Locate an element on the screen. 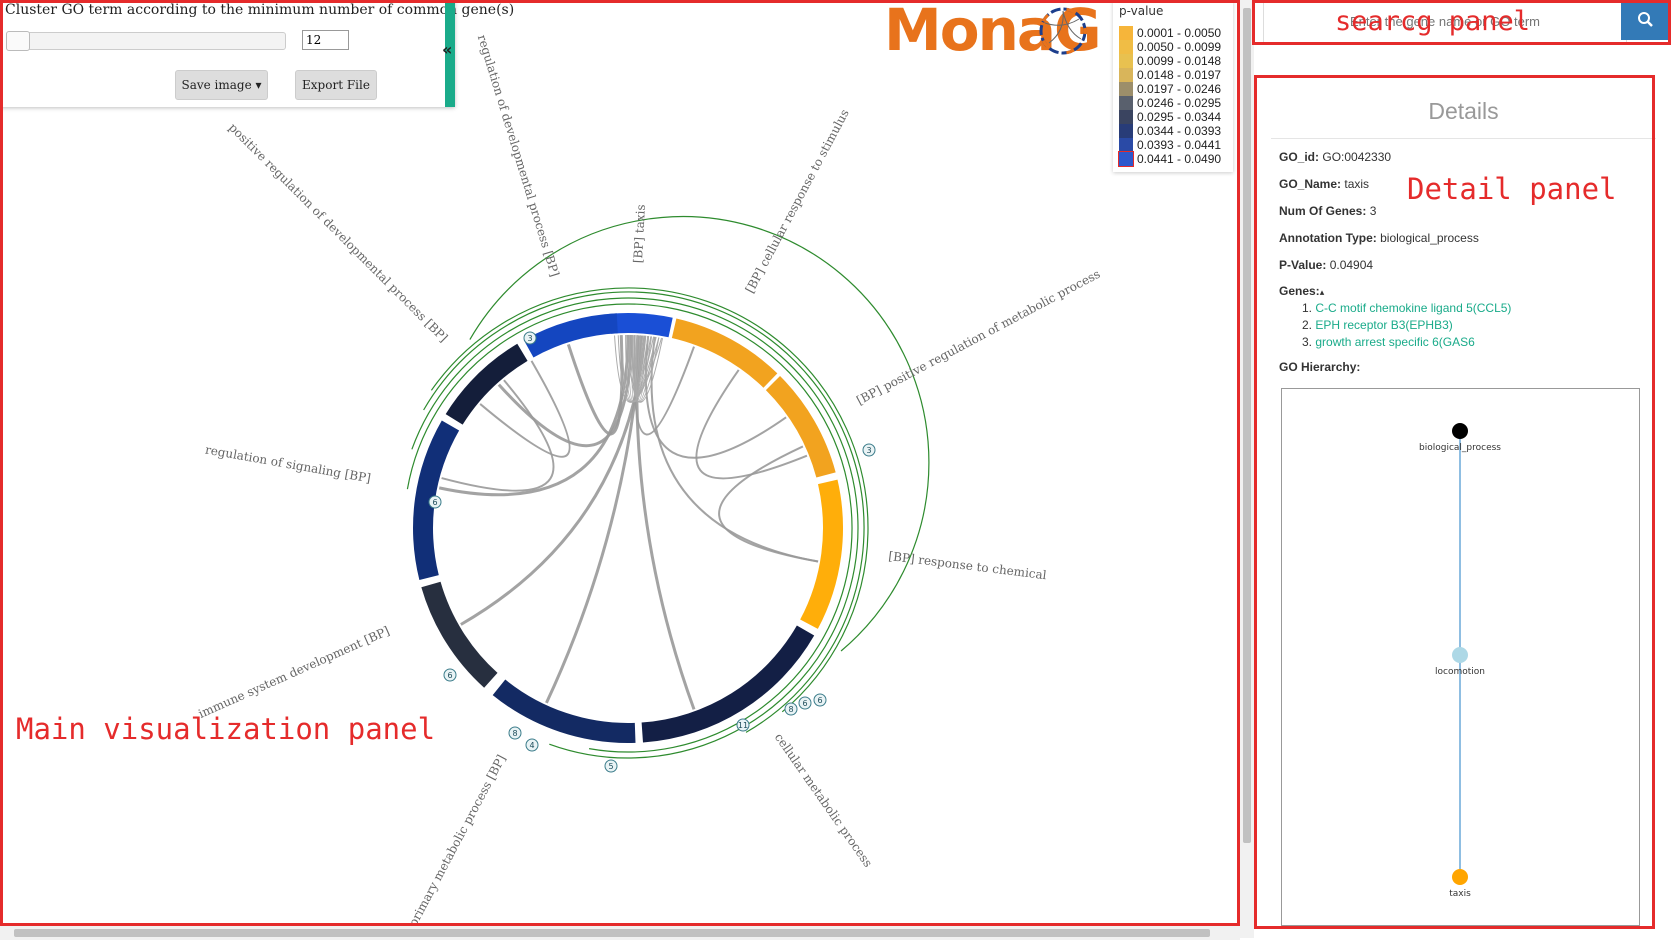 Image resolution: width=1671 pixels, height=940 pixels. vertical-scroll-thumb is located at coordinates (1247, 425).